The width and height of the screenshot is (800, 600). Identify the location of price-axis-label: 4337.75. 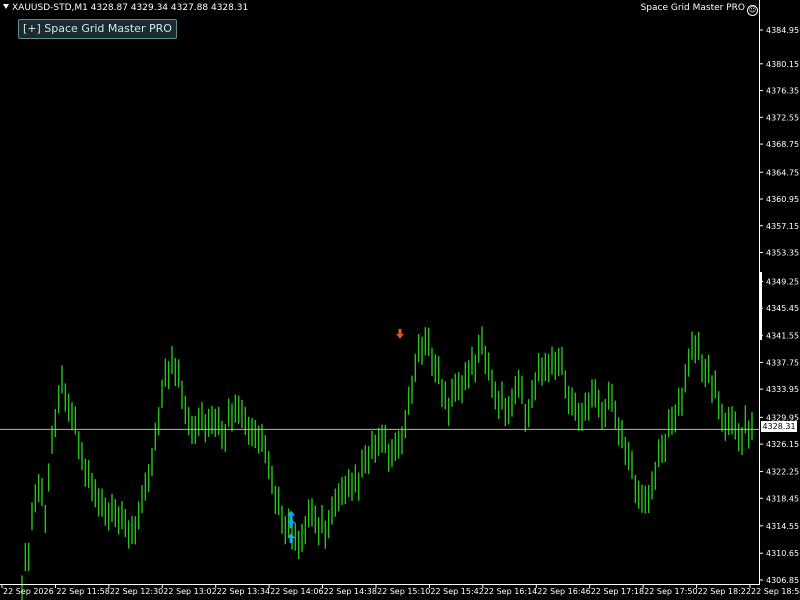
(782, 362).